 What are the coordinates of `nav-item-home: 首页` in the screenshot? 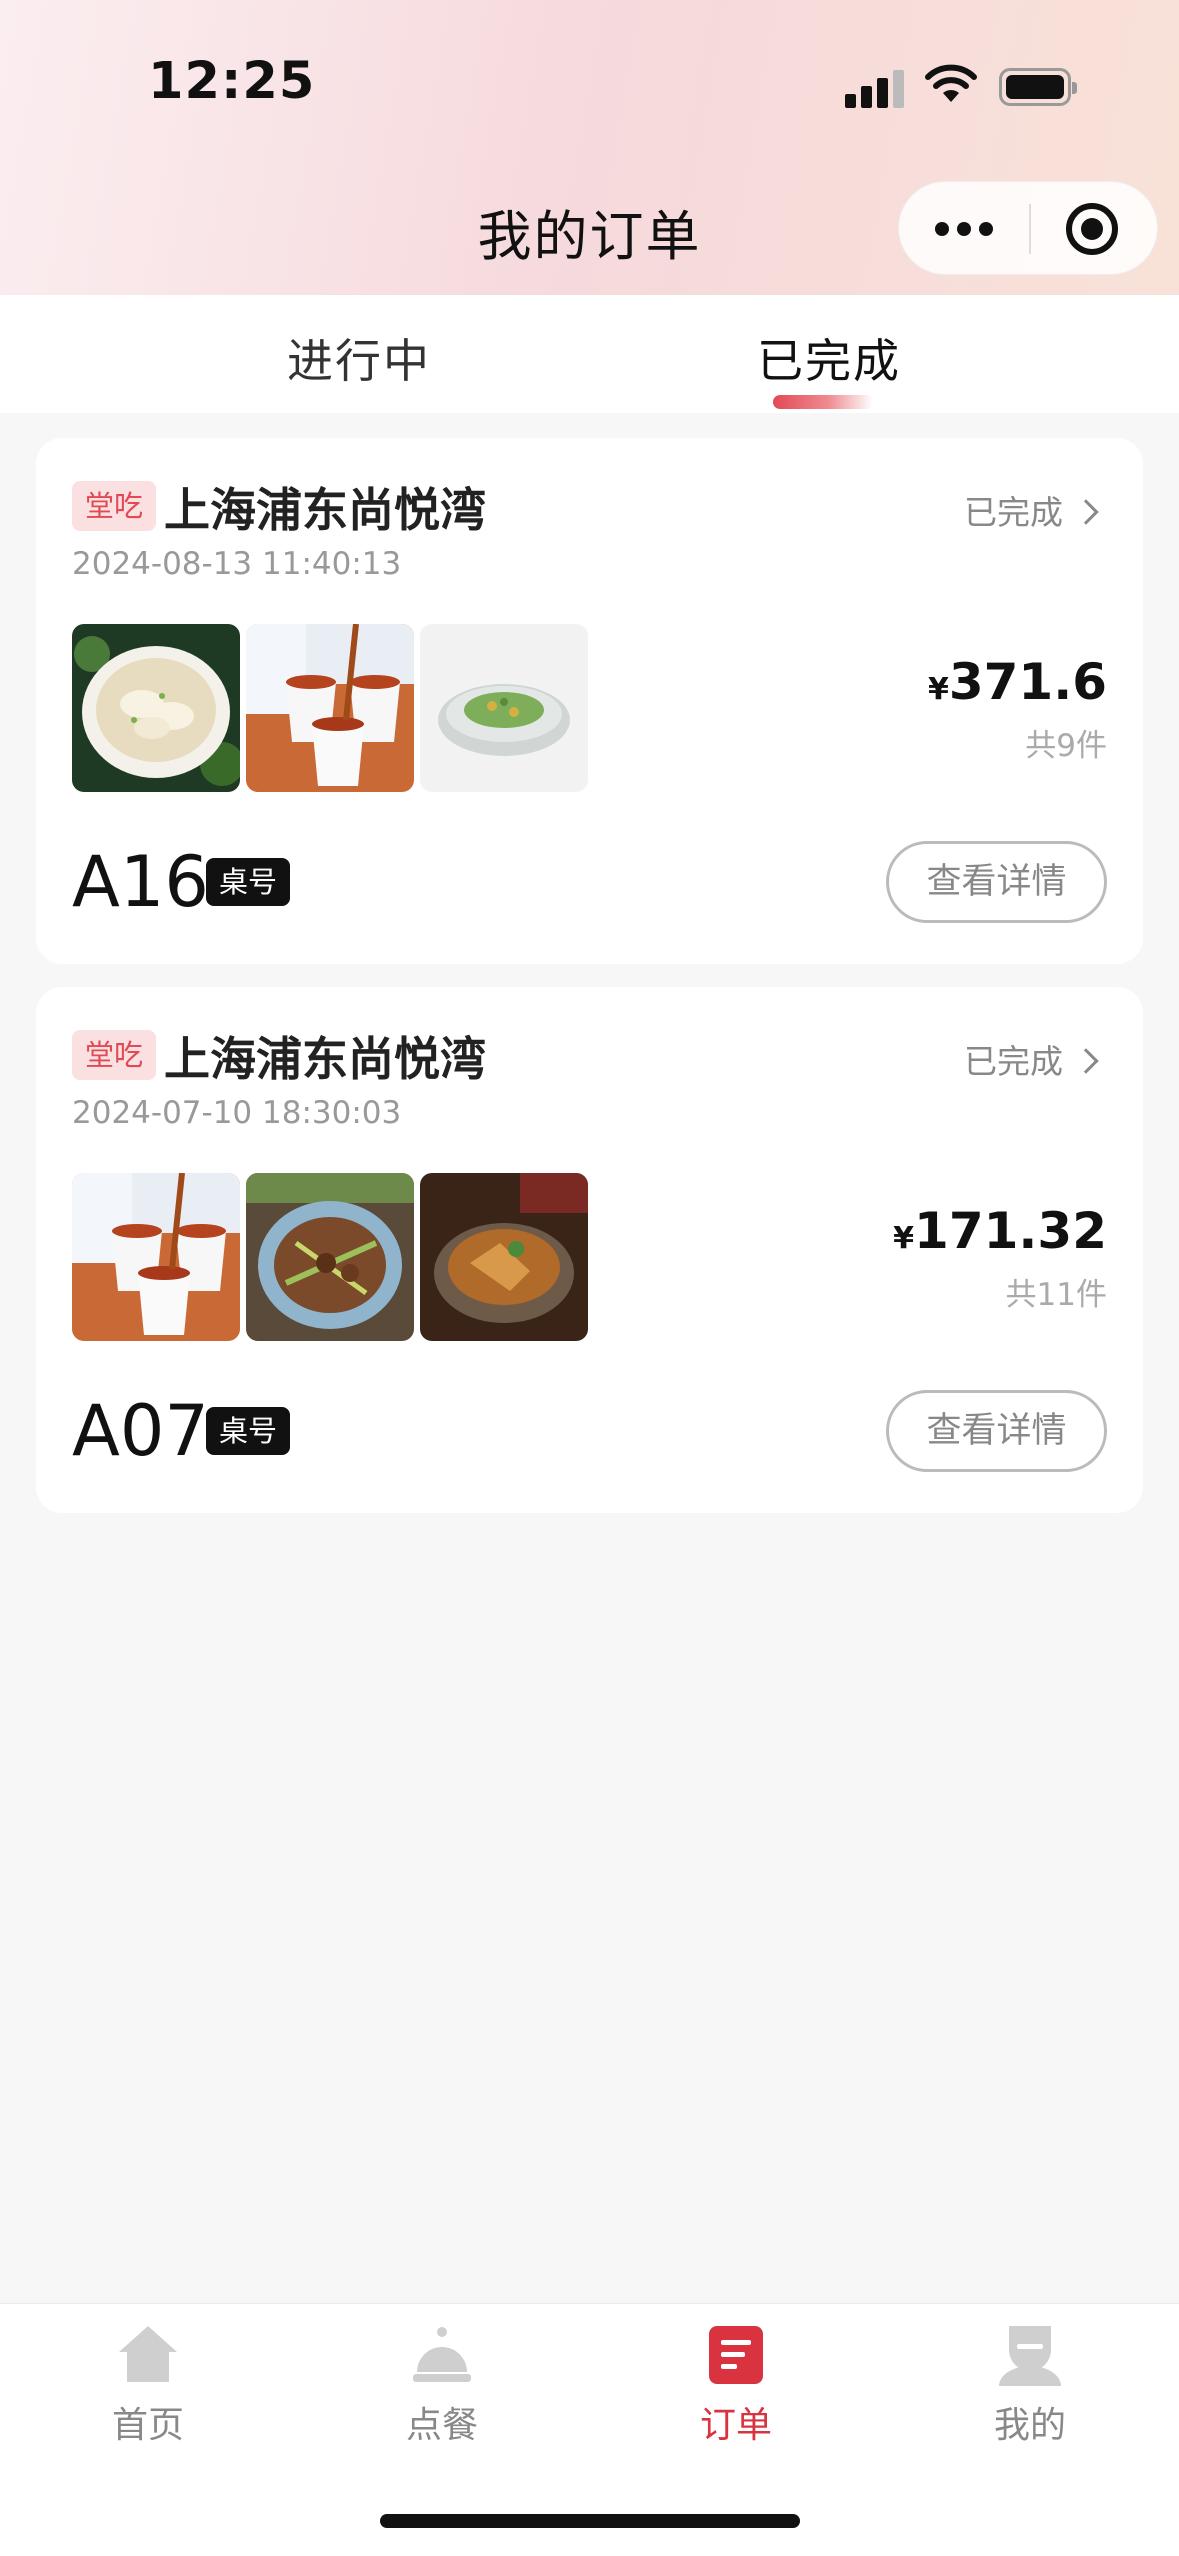 It's located at (148, 2385).